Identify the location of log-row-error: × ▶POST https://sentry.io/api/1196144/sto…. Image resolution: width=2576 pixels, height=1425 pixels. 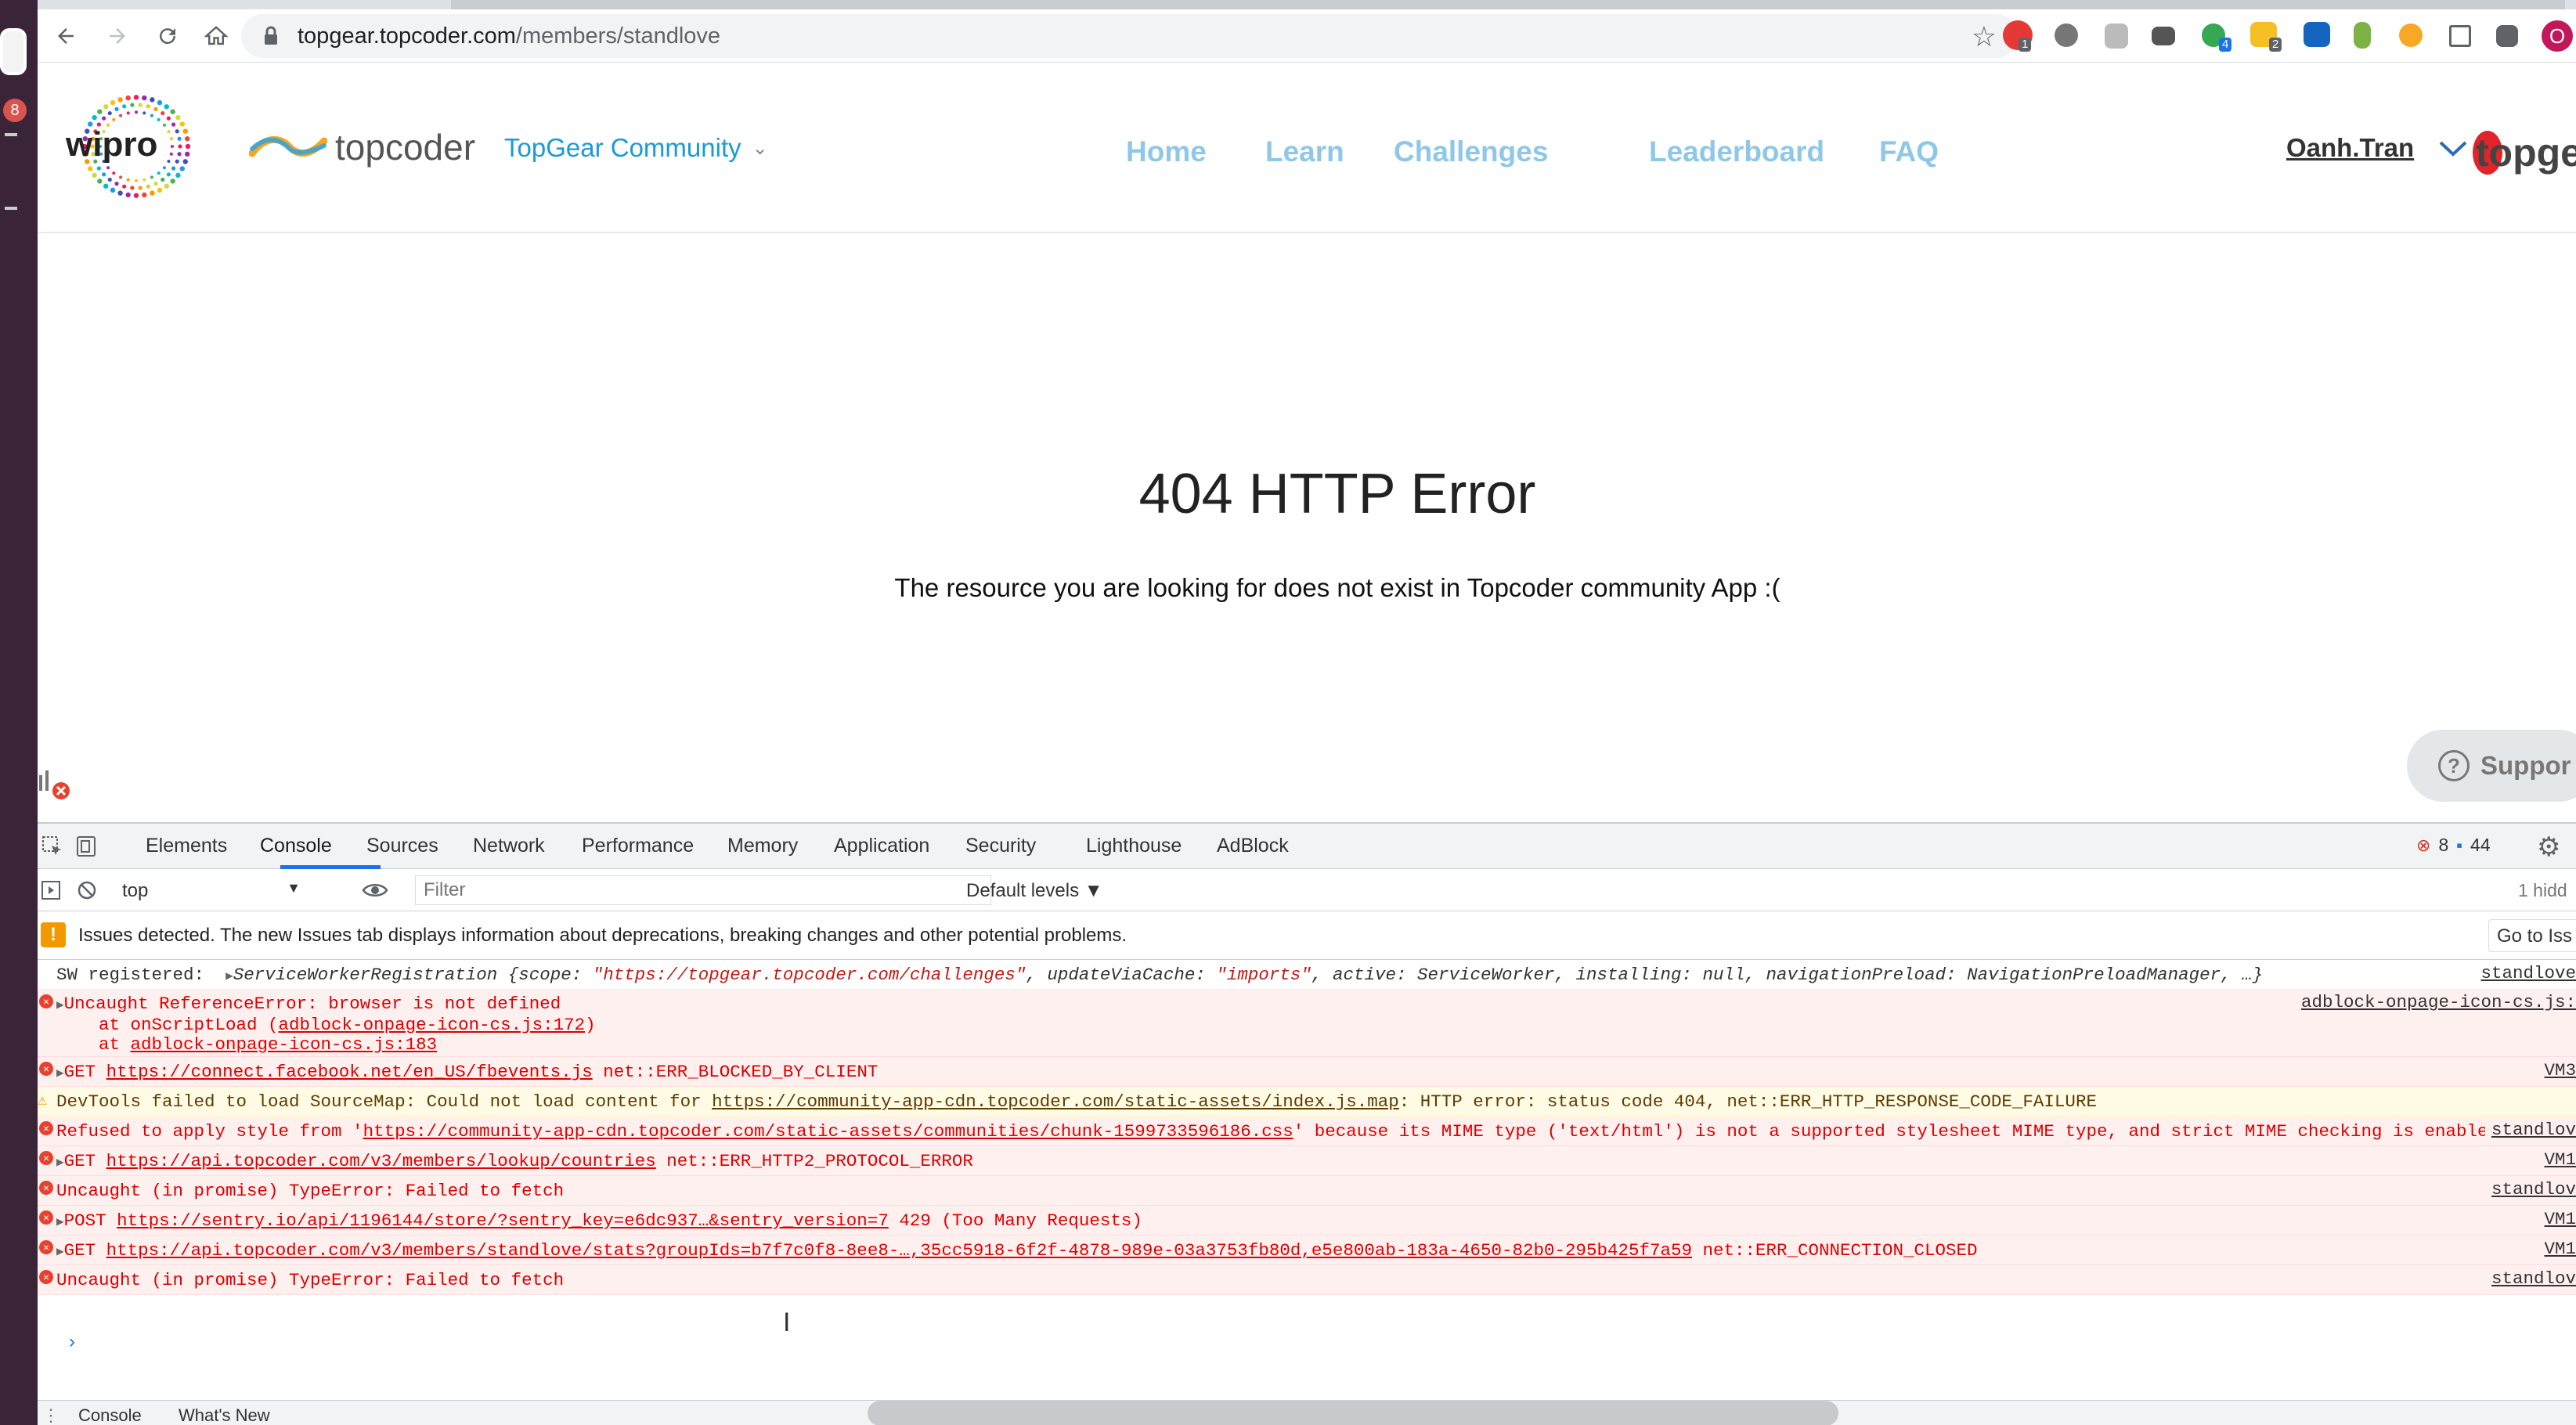
(1307, 1221).